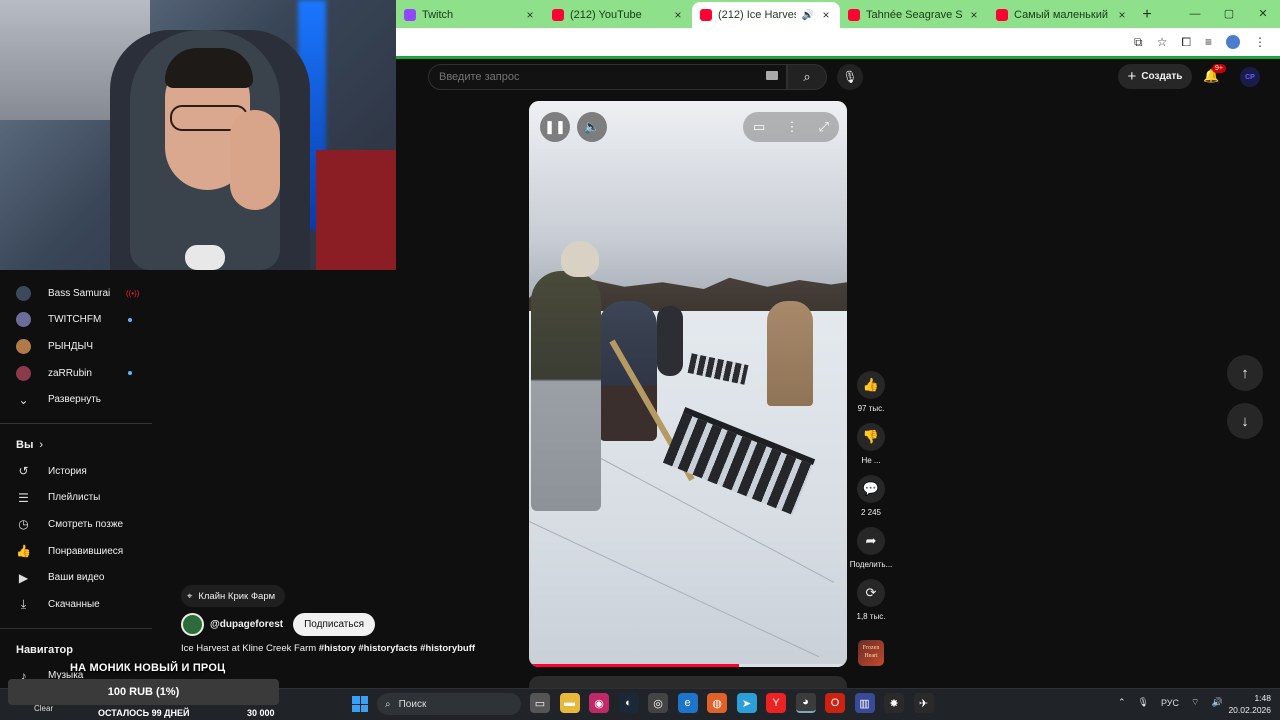  Describe the element at coordinates (261, 713) in the screenshot. I see `donation-goal-amount: 30 000` at that location.